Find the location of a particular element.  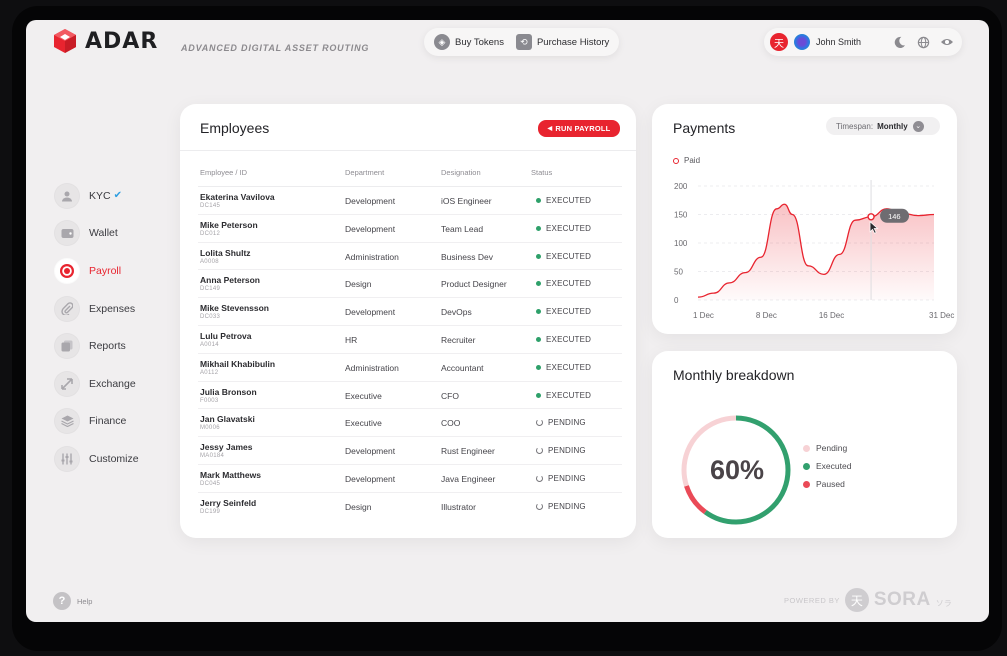

x-tick-label: 1 Dec is located at coordinates (703, 315).